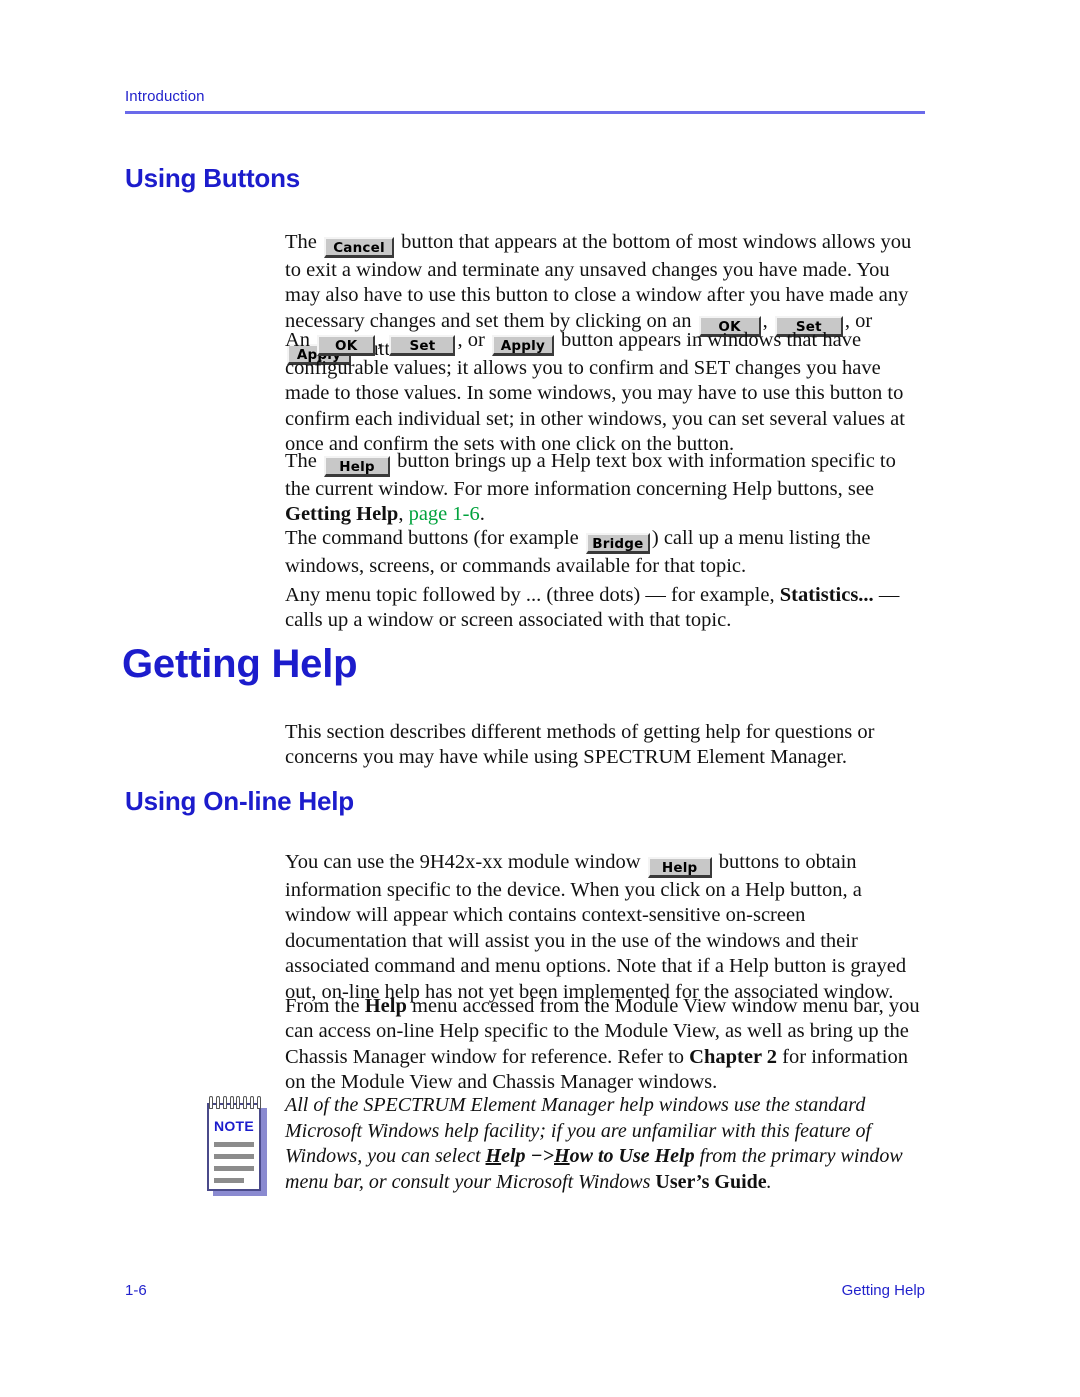  I want to click on note-help-mnemonic: H, so click(493, 1156).